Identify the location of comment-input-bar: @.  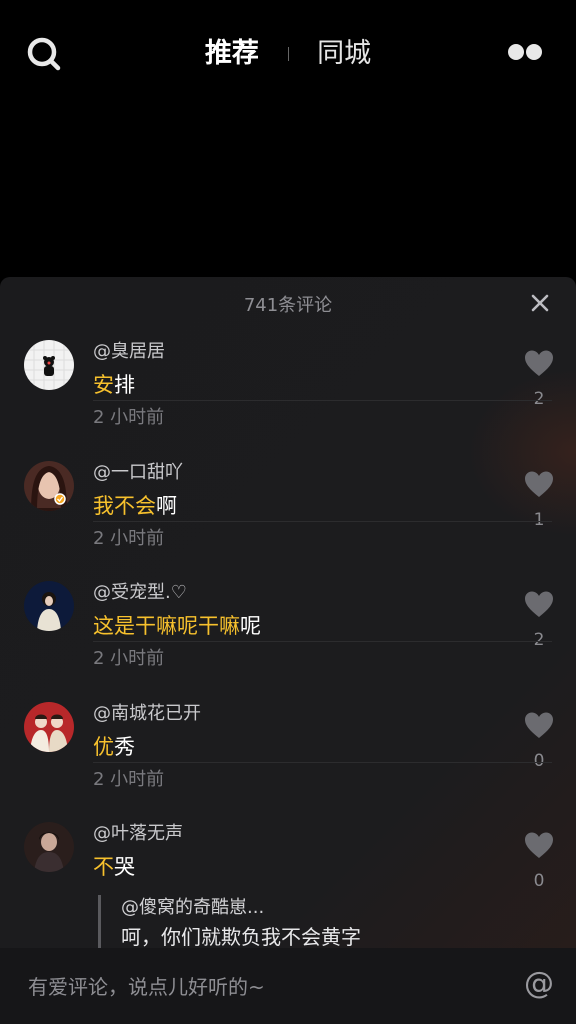
(288, 986).